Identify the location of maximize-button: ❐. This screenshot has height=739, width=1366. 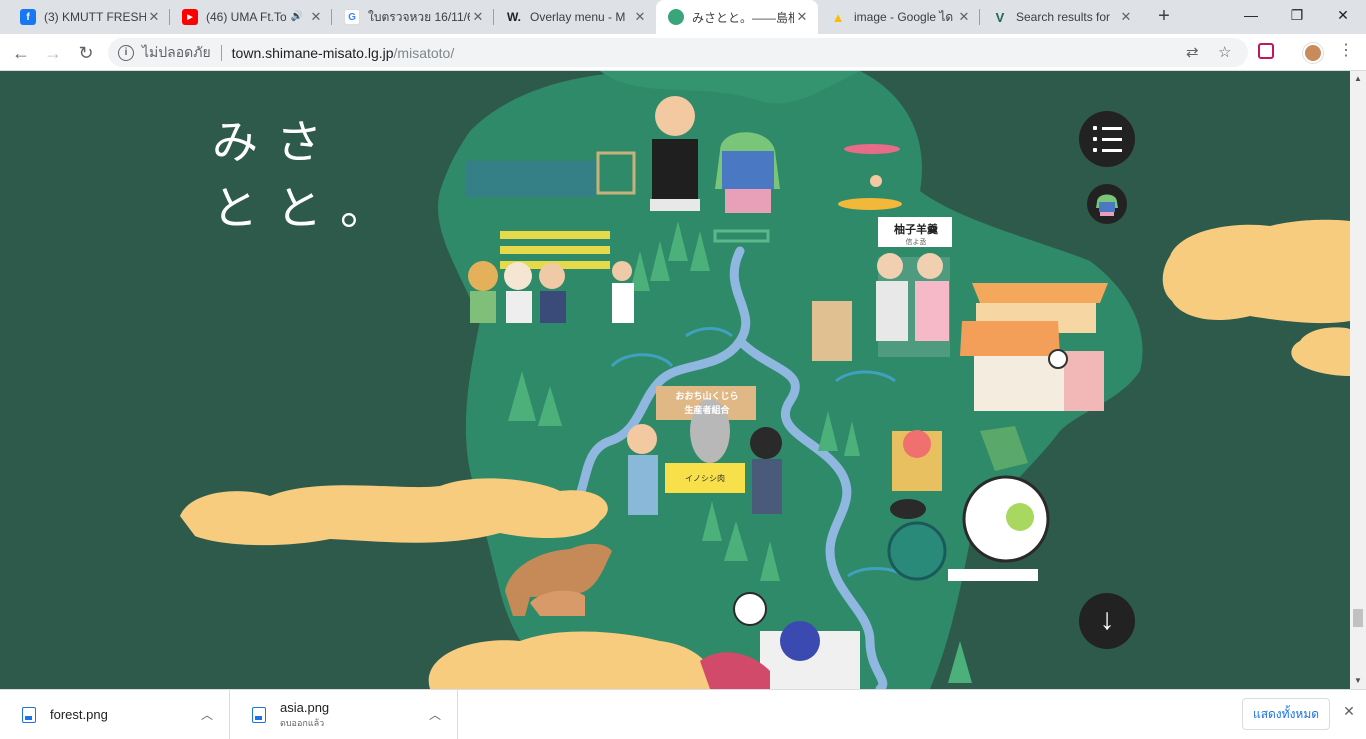
(1297, 16).